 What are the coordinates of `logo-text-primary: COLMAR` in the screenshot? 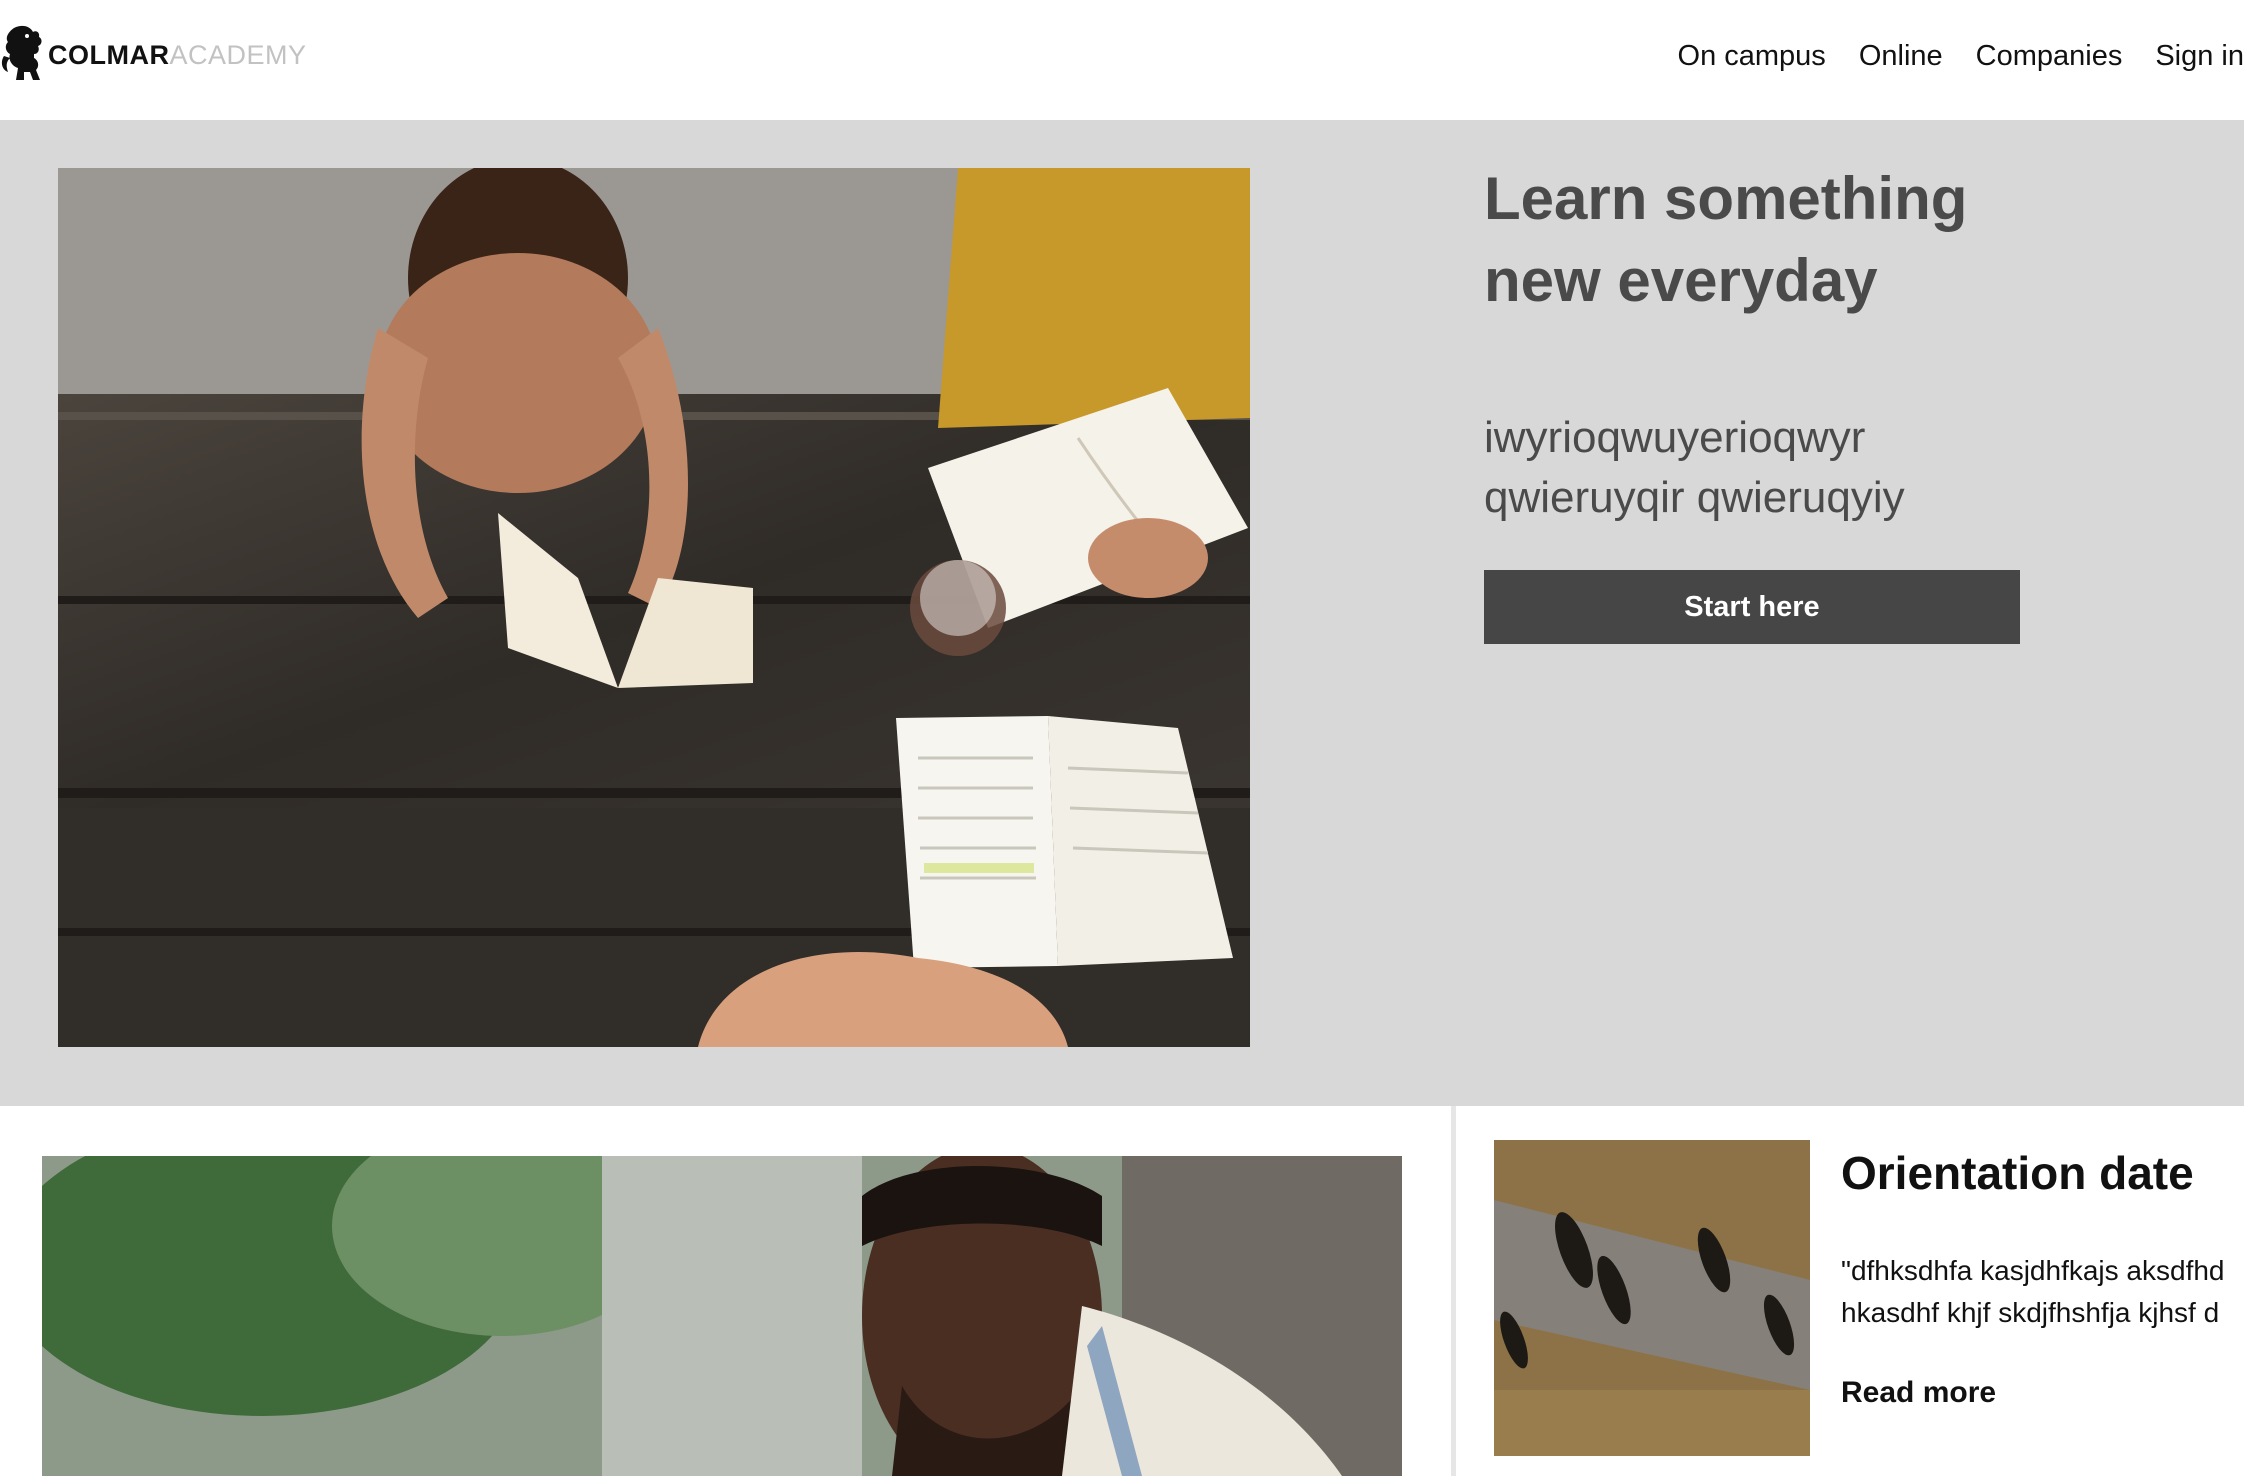 It's located at (109, 55).